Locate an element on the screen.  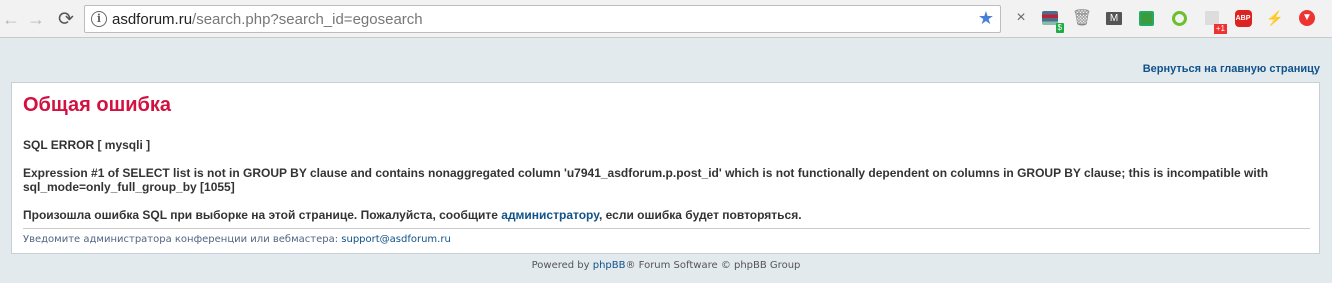
adblock-icon: ABP is located at coordinates (1243, 18).